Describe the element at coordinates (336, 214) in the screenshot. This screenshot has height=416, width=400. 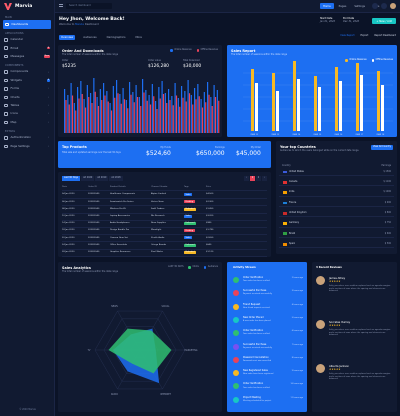
I see `country-row: United Kingdom $ 800` at that location.